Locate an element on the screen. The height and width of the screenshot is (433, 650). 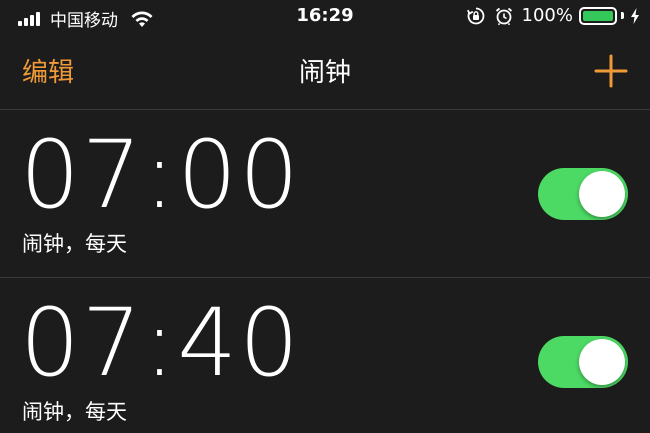
battery-cap is located at coordinates (622, 15).